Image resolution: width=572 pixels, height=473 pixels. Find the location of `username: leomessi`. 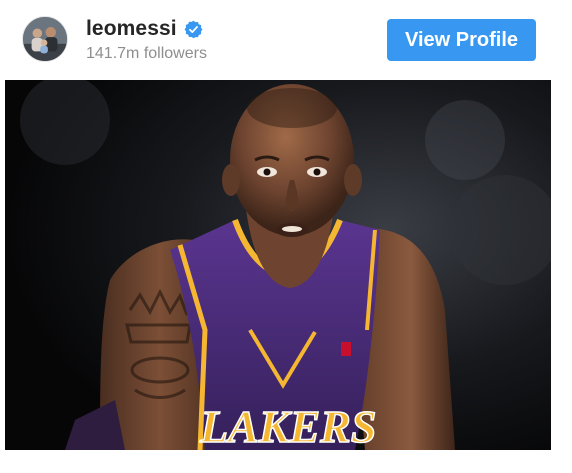

username: leomessi is located at coordinates (131, 29).